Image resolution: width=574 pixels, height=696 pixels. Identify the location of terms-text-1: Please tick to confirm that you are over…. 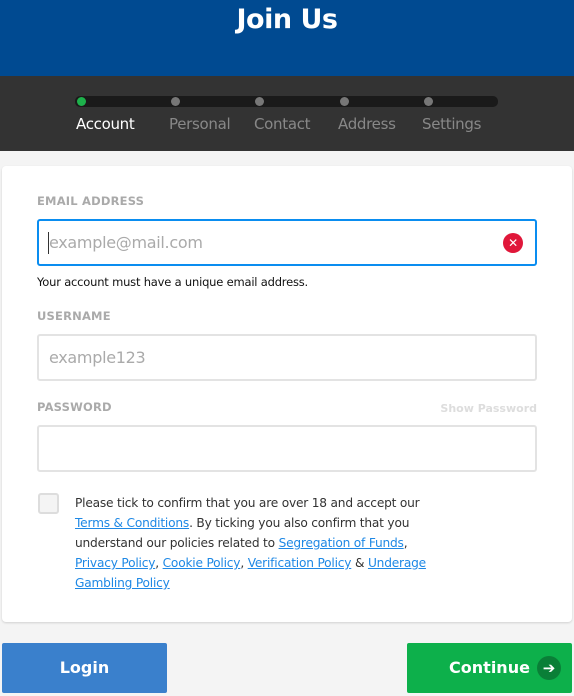
(247, 503).